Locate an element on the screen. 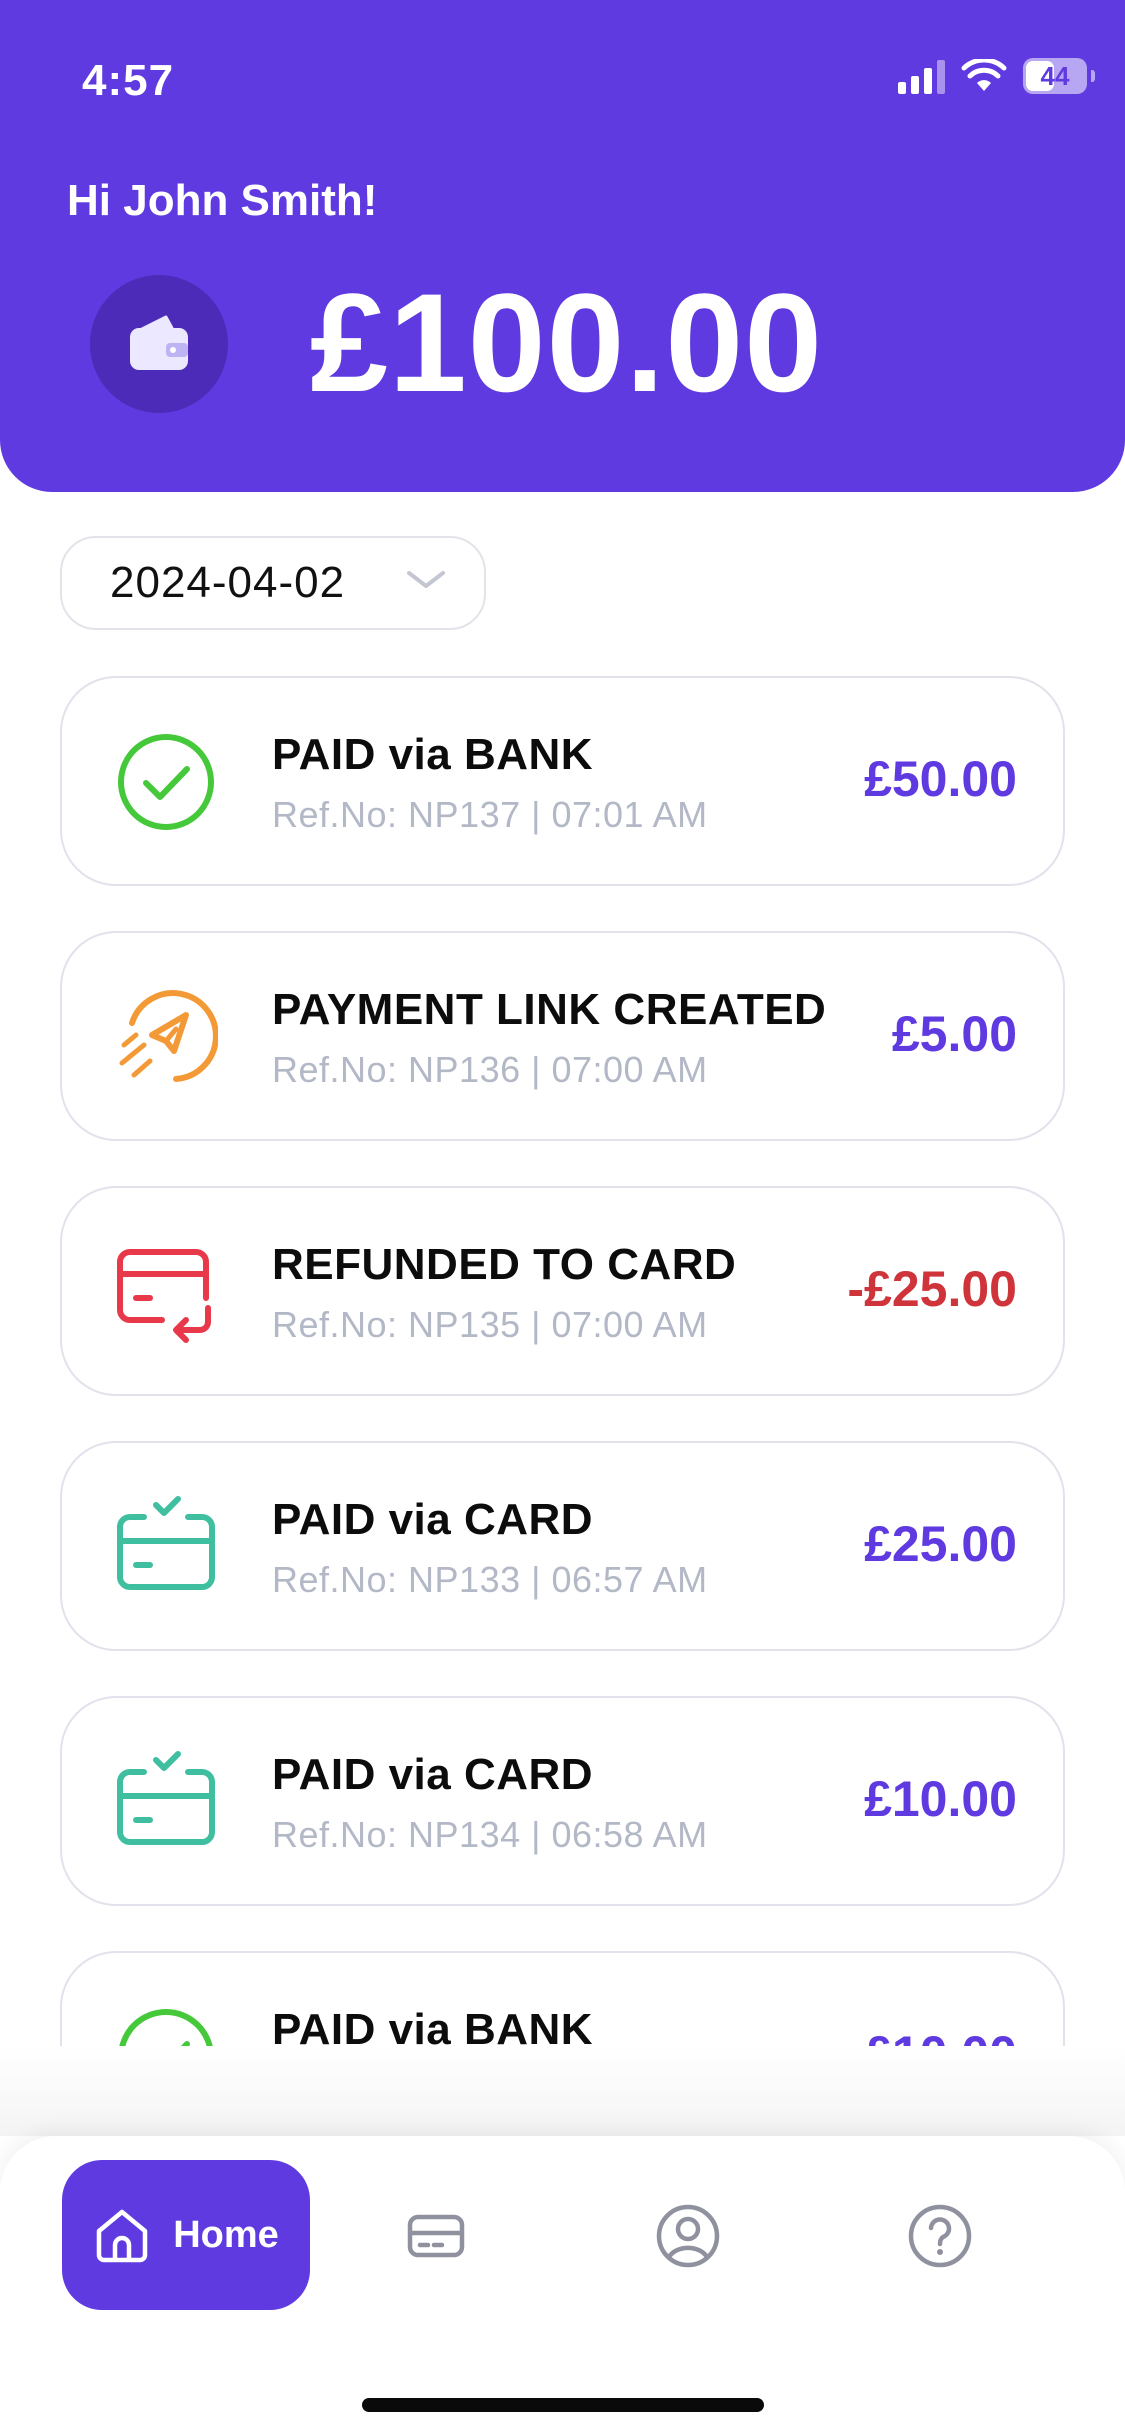 Image resolution: width=1125 pixels, height=2436 pixels. transaction-card: PAID via BANK £10.00 is located at coordinates (562, 1998).